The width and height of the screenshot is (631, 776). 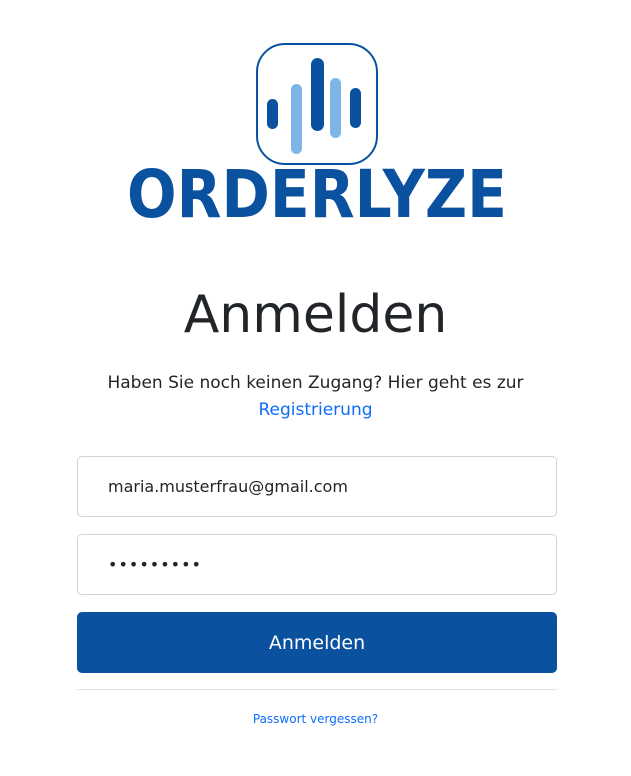 I want to click on logo-wordmark: ORDERLYZE, so click(x=317, y=192).